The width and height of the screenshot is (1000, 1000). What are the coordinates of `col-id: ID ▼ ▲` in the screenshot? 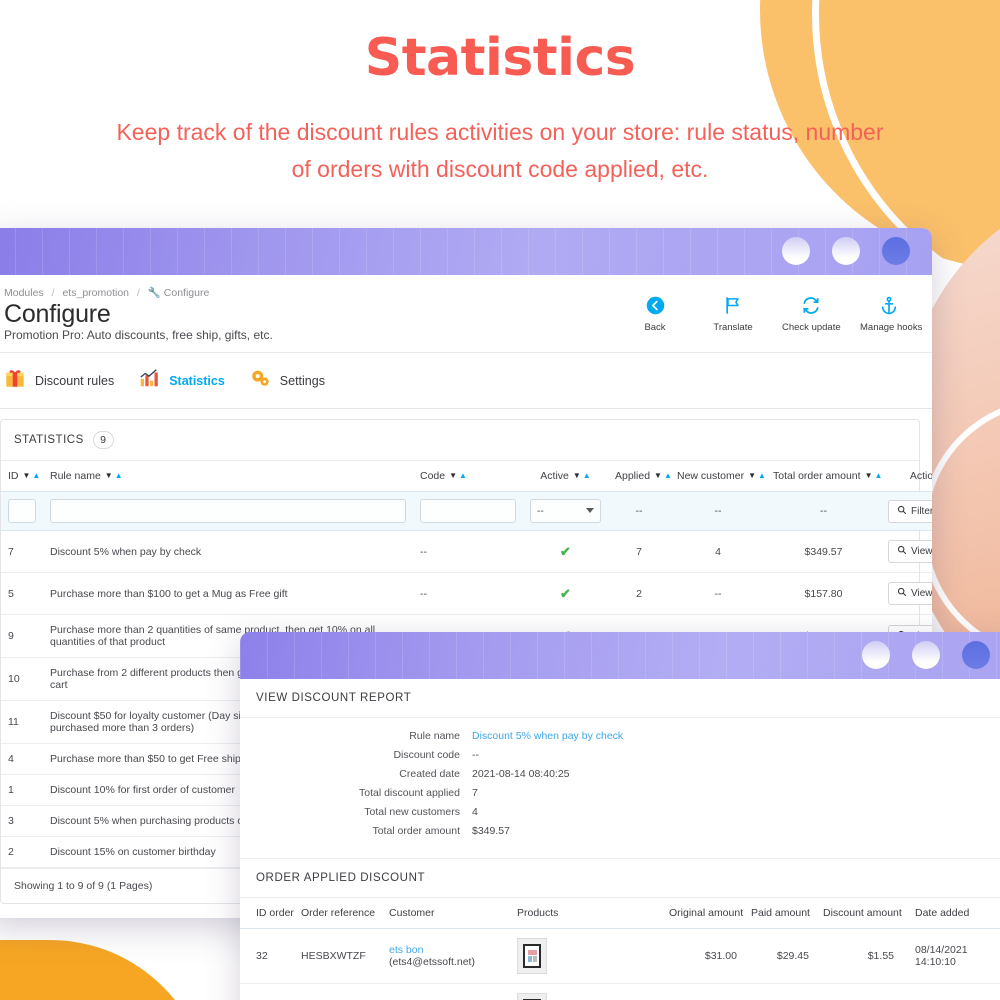 It's located at (22, 476).